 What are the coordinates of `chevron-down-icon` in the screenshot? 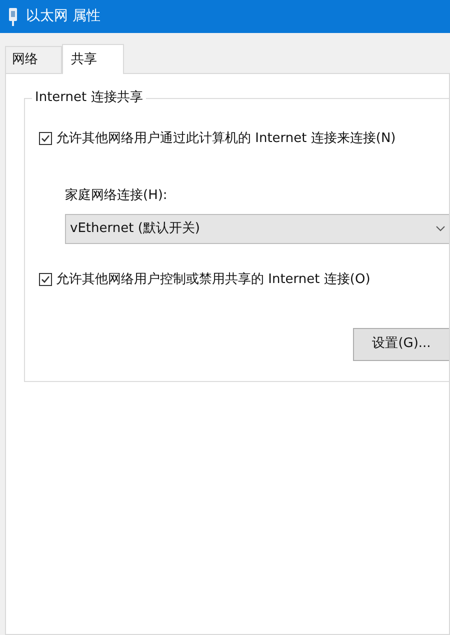 It's located at (440, 229).